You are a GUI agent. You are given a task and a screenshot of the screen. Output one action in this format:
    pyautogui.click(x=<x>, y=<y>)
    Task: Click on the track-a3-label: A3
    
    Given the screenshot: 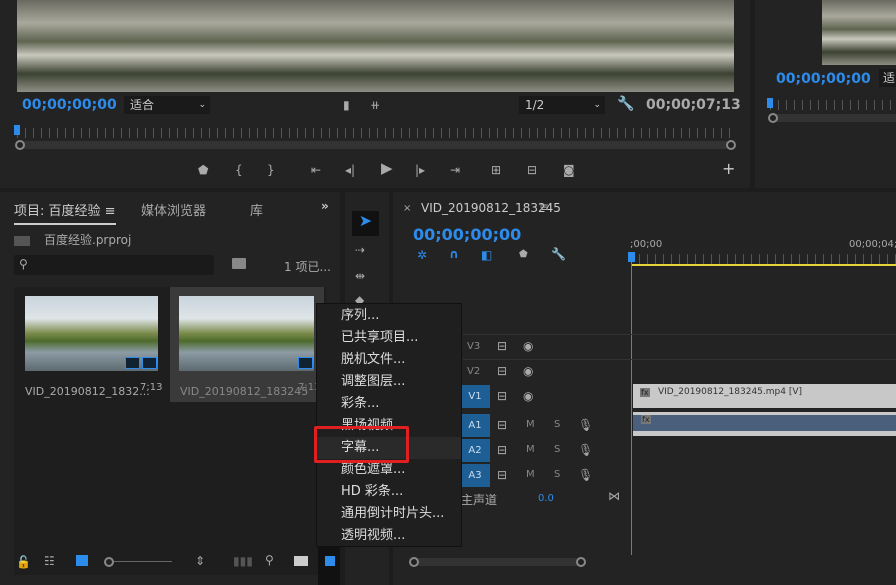 What is the action you would take?
    pyautogui.click(x=475, y=475)
    